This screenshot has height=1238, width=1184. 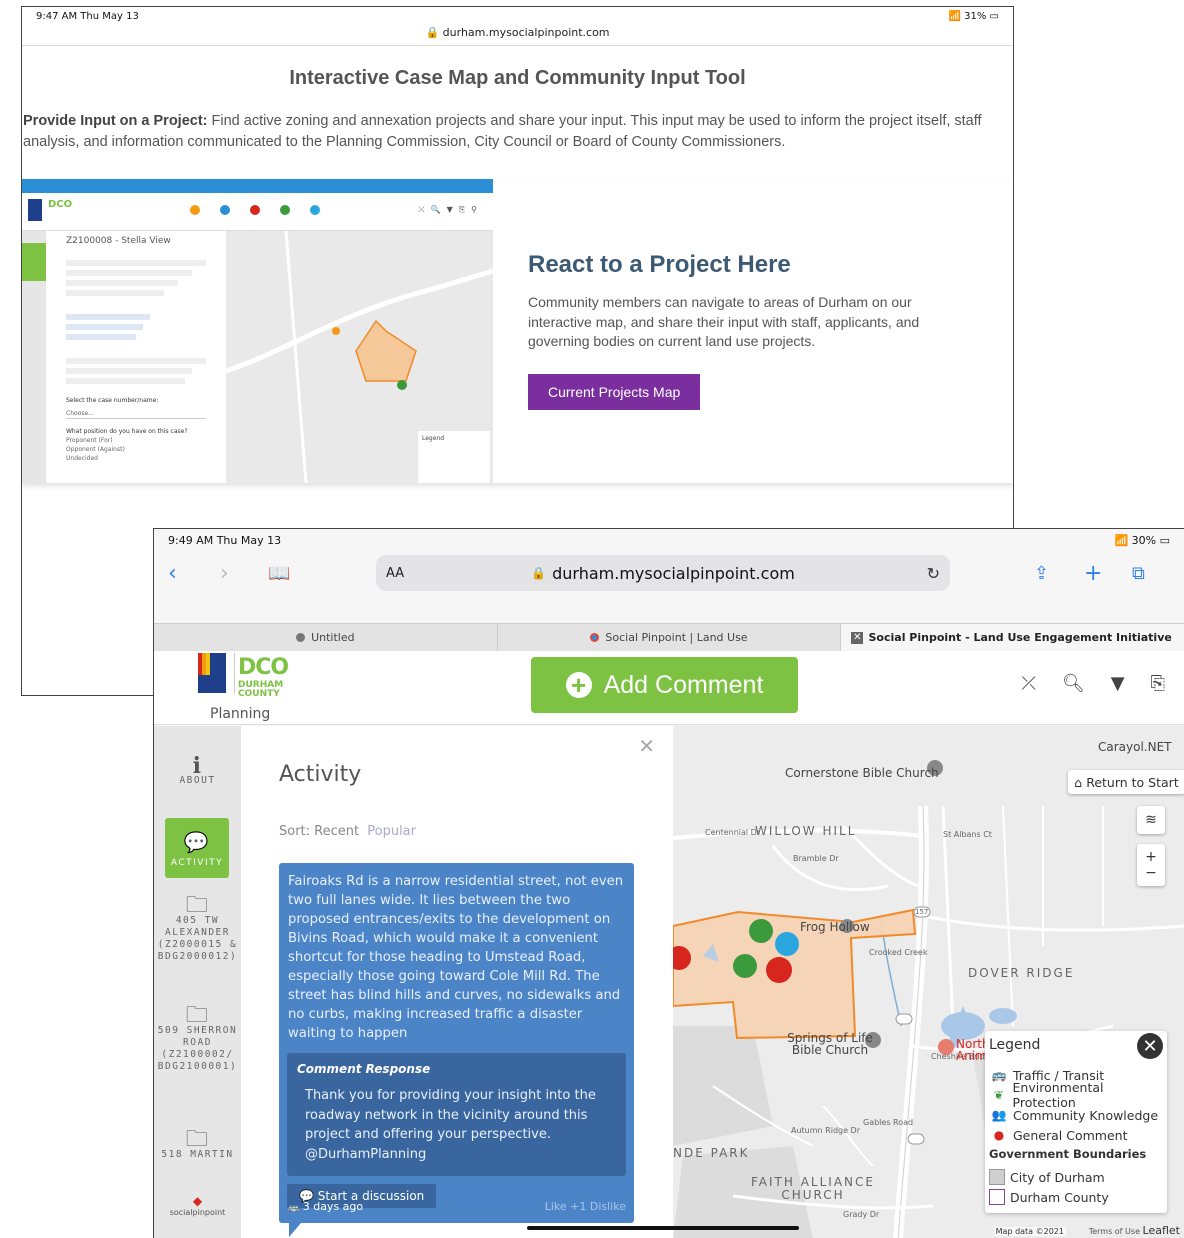 I want to click on react-title: React to a Project Here, so click(x=659, y=264).